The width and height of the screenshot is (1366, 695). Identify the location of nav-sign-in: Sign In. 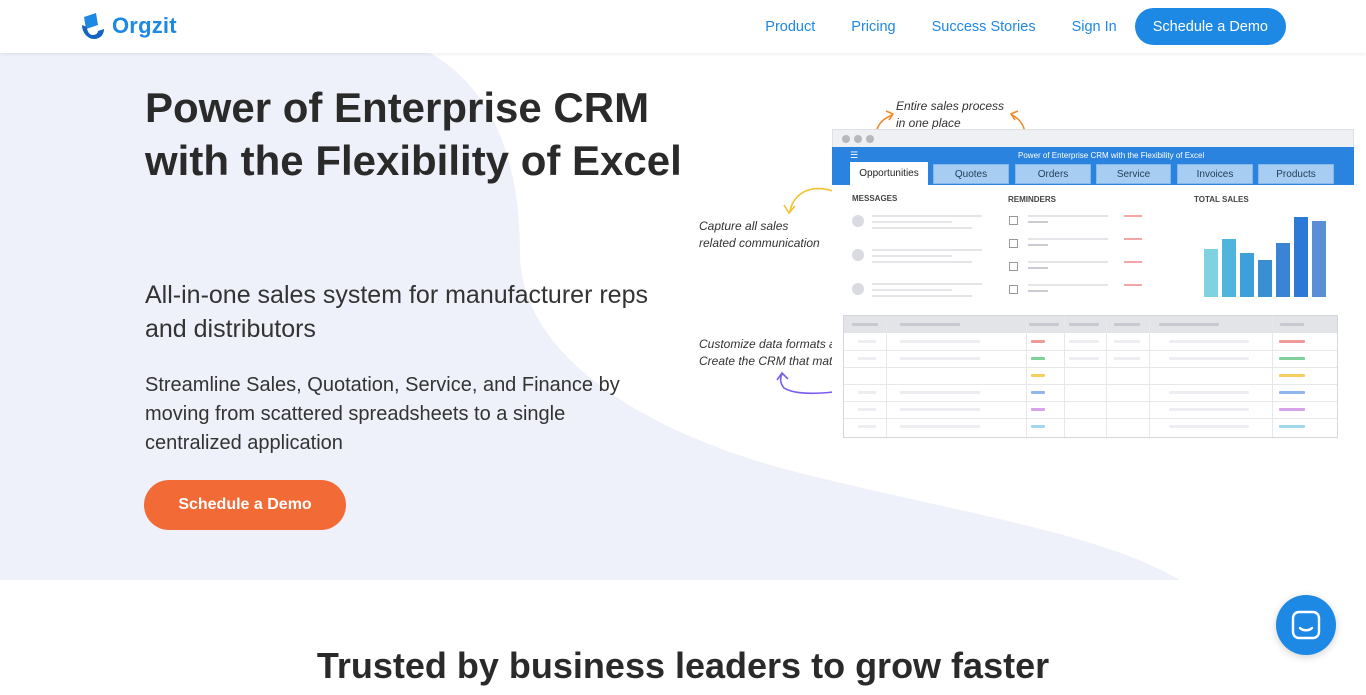
(1094, 27).